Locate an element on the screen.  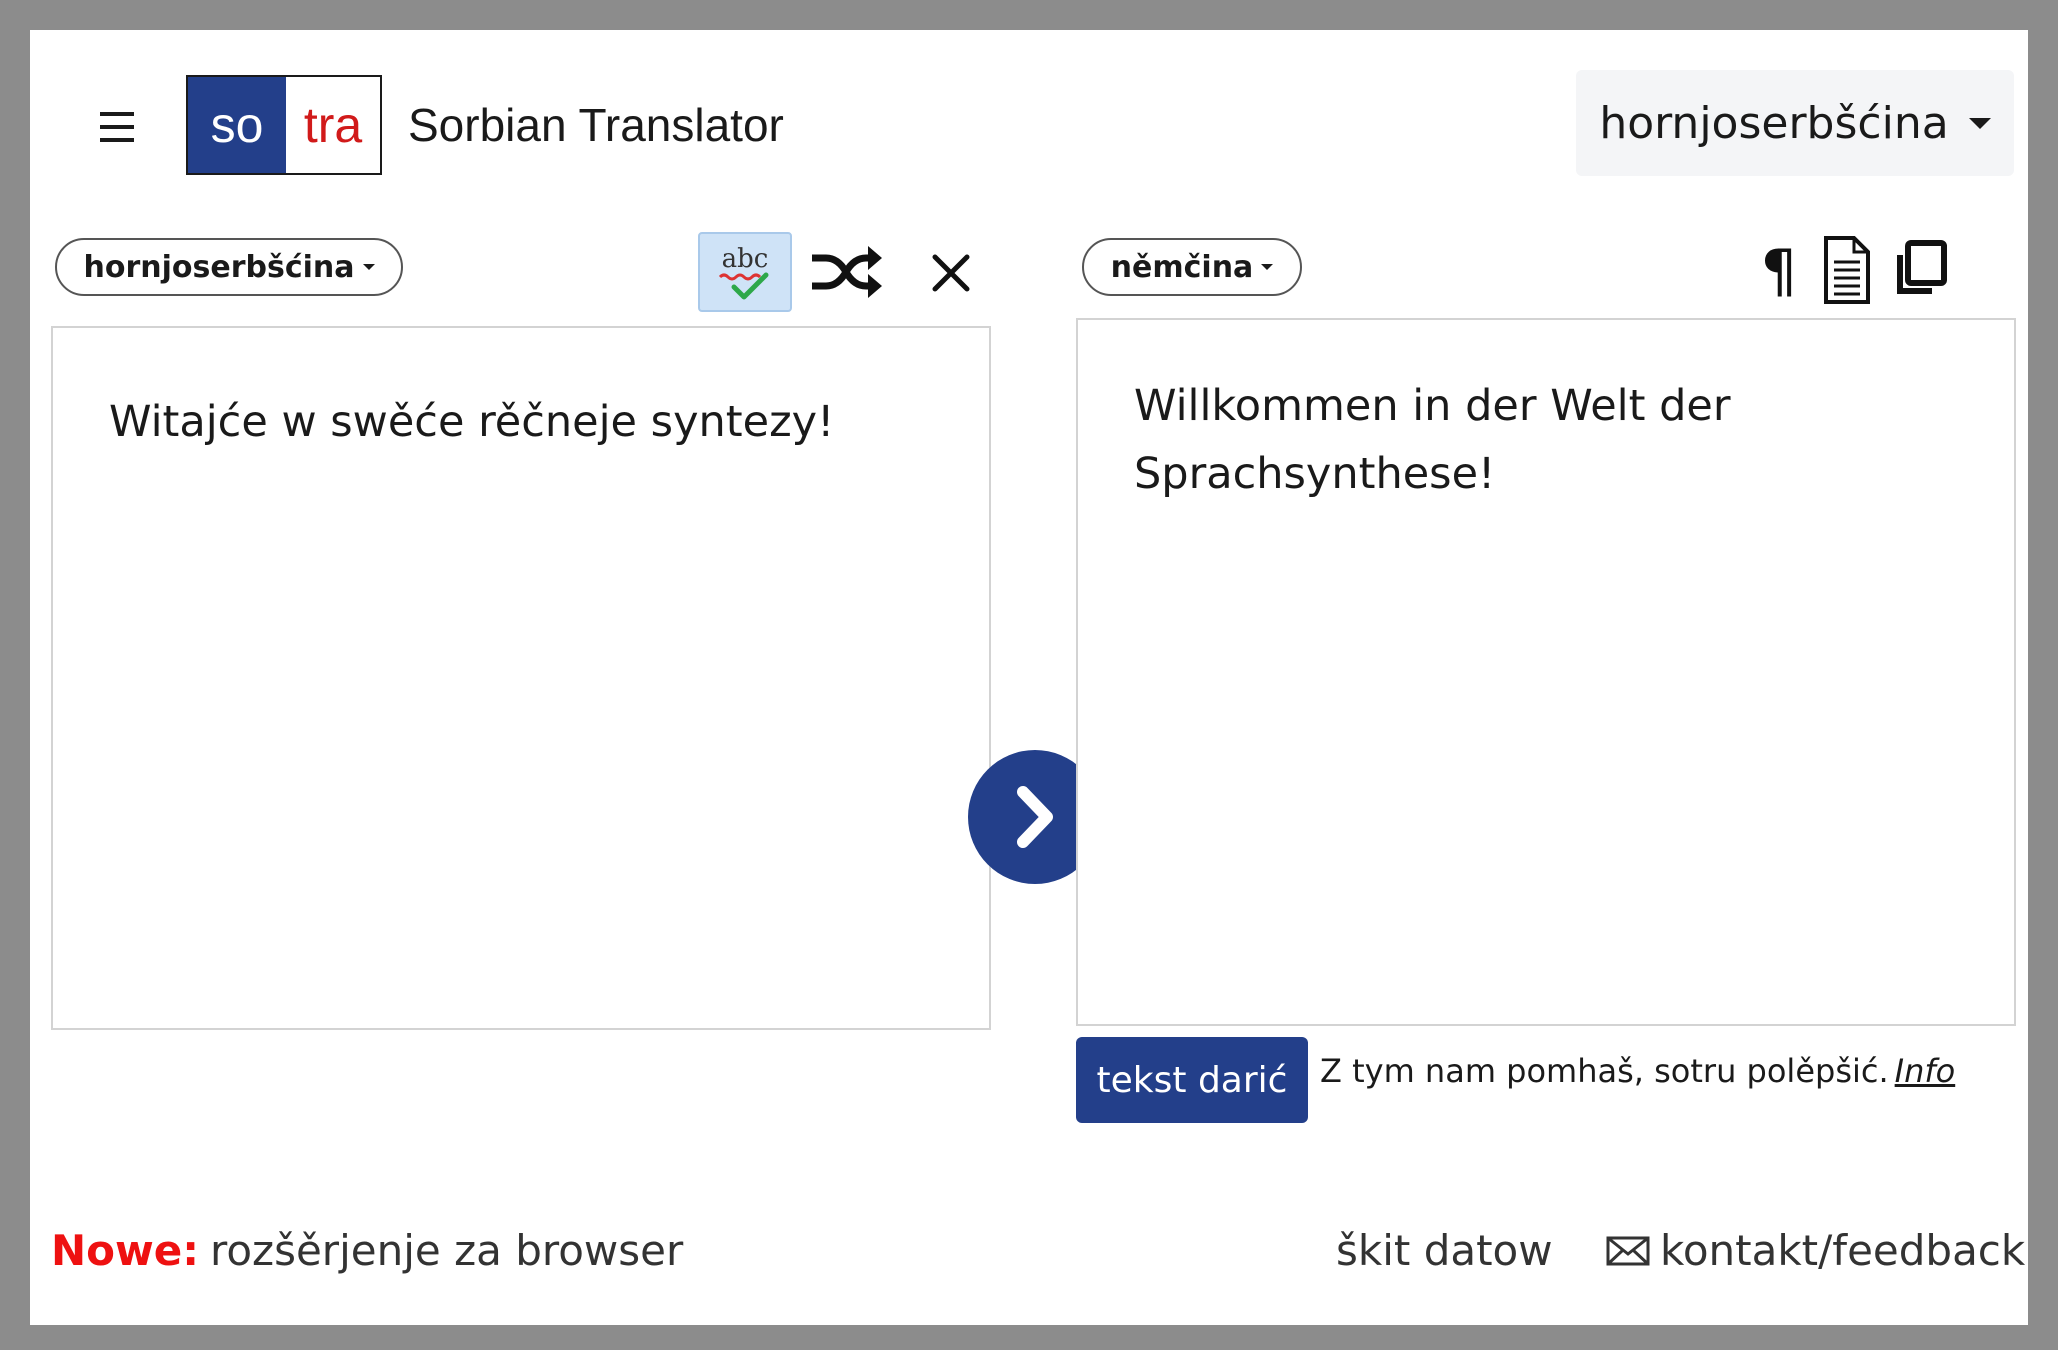
shuffle-icon is located at coordinates (847, 272).